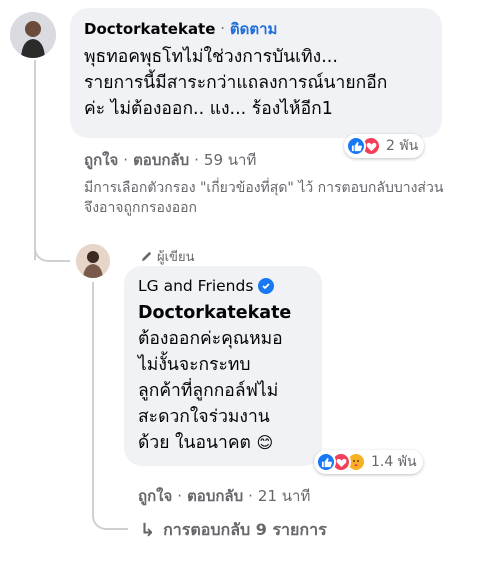 The width and height of the screenshot is (500, 562). I want to click on author-badge-label: ผู้เขียน, so click(176, 257).